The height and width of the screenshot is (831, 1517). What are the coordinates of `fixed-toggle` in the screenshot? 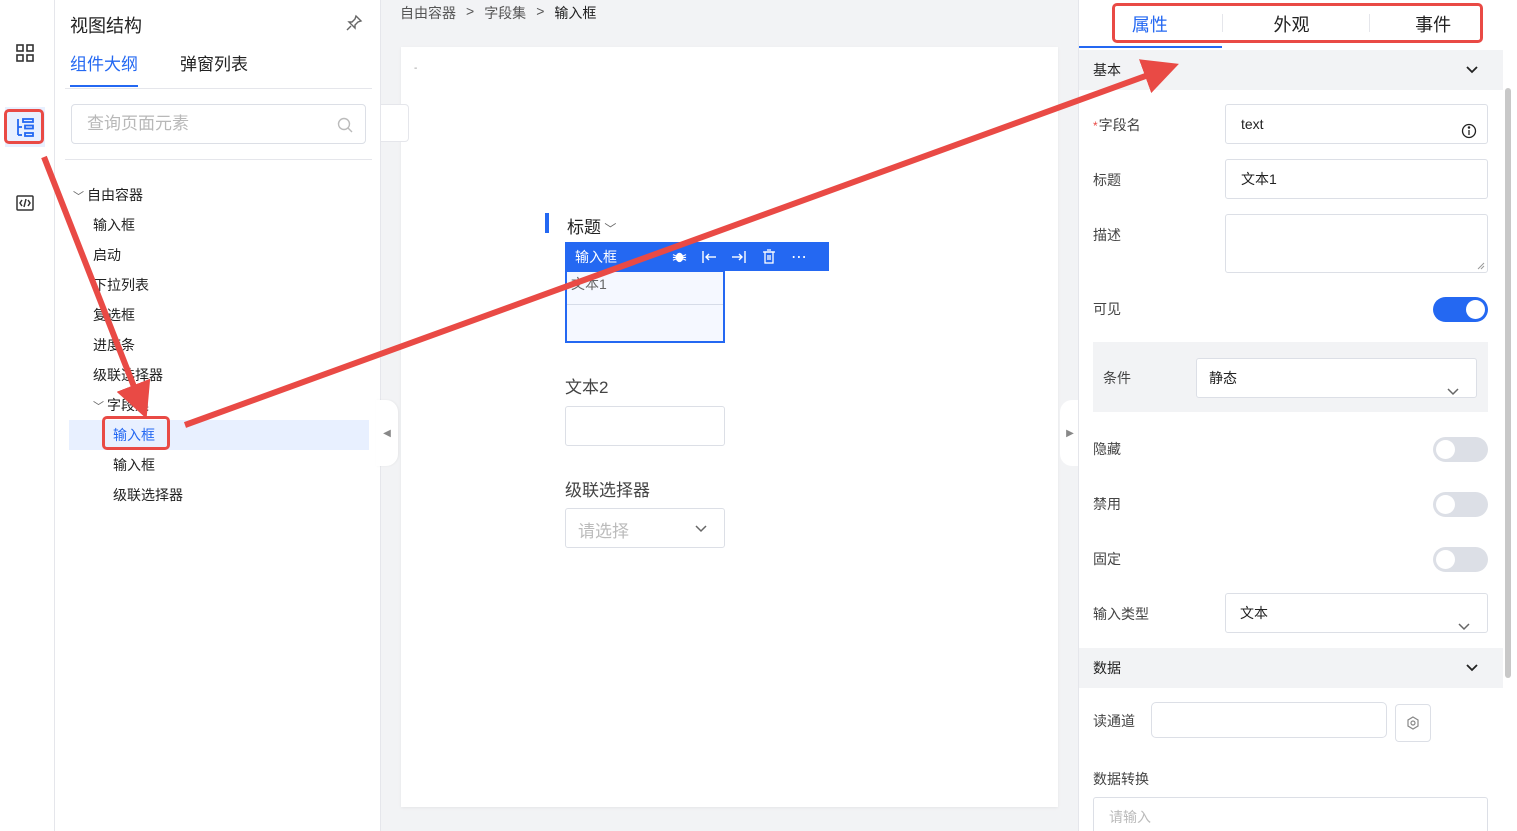 It's located at (1460, 559).